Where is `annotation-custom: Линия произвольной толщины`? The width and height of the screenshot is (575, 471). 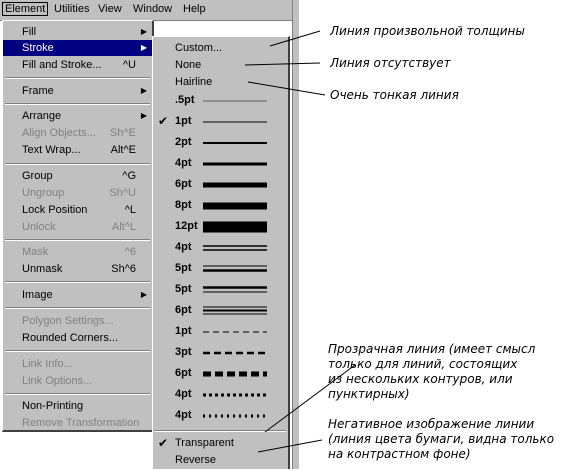 annotation-custom: Линия произвольной толщины is located at coordinates (427, 31).